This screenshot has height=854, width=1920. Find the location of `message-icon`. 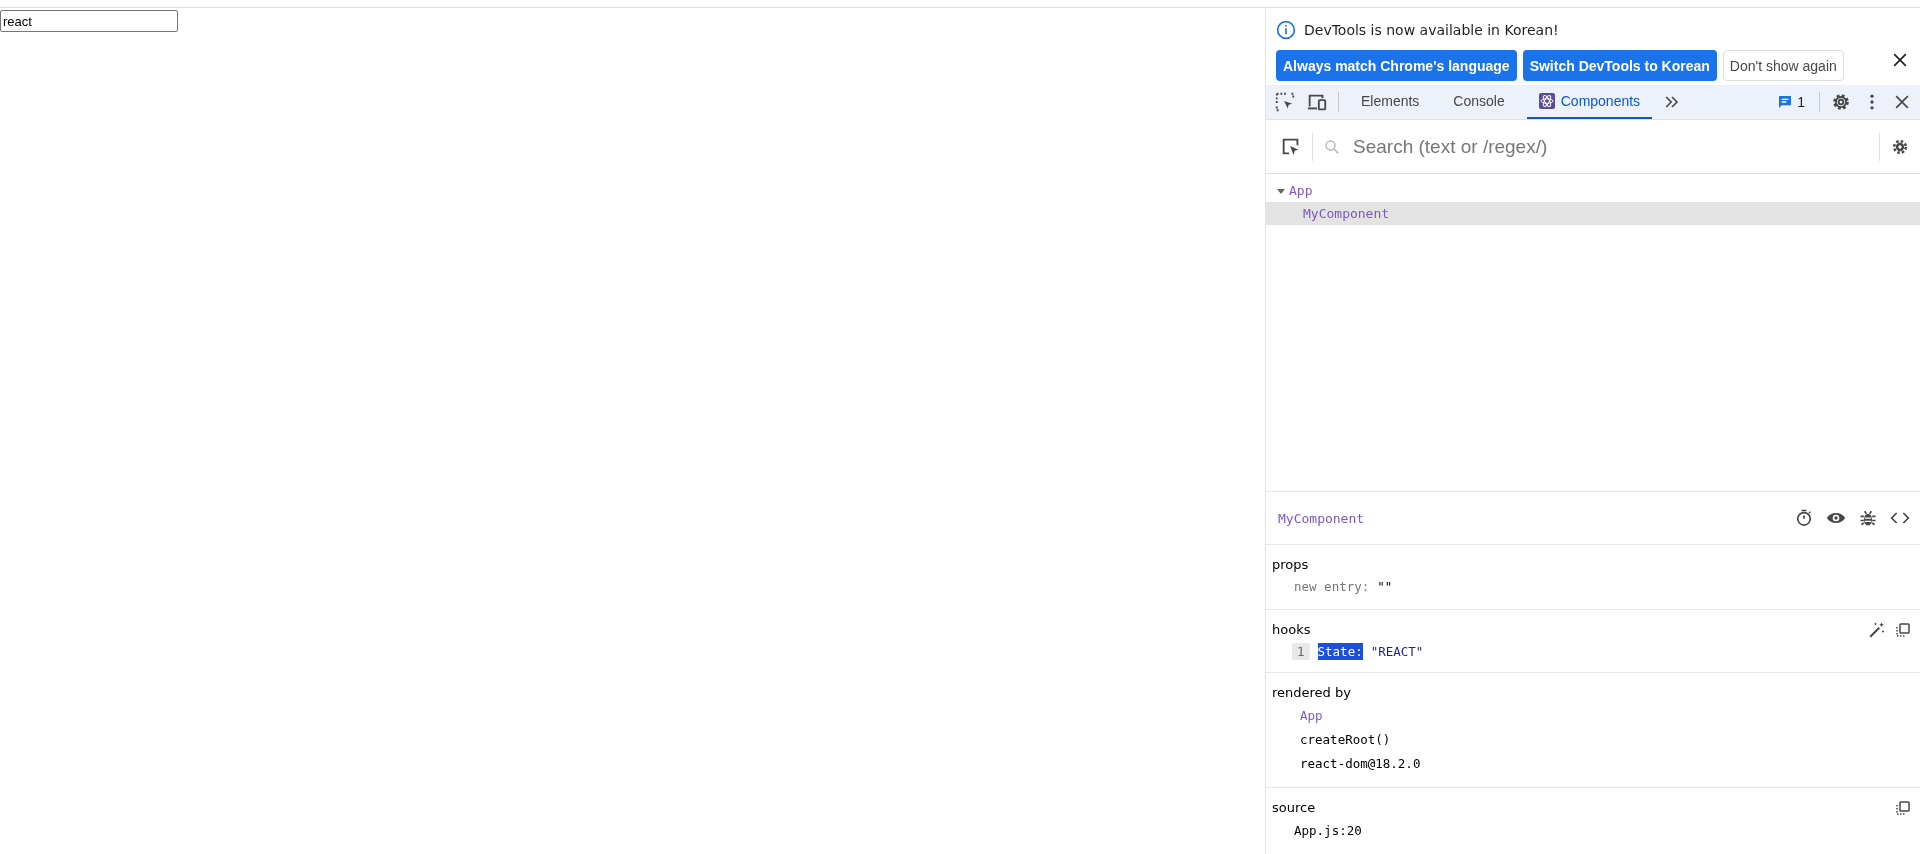

message-icon is located at coordinates (1785, 102).